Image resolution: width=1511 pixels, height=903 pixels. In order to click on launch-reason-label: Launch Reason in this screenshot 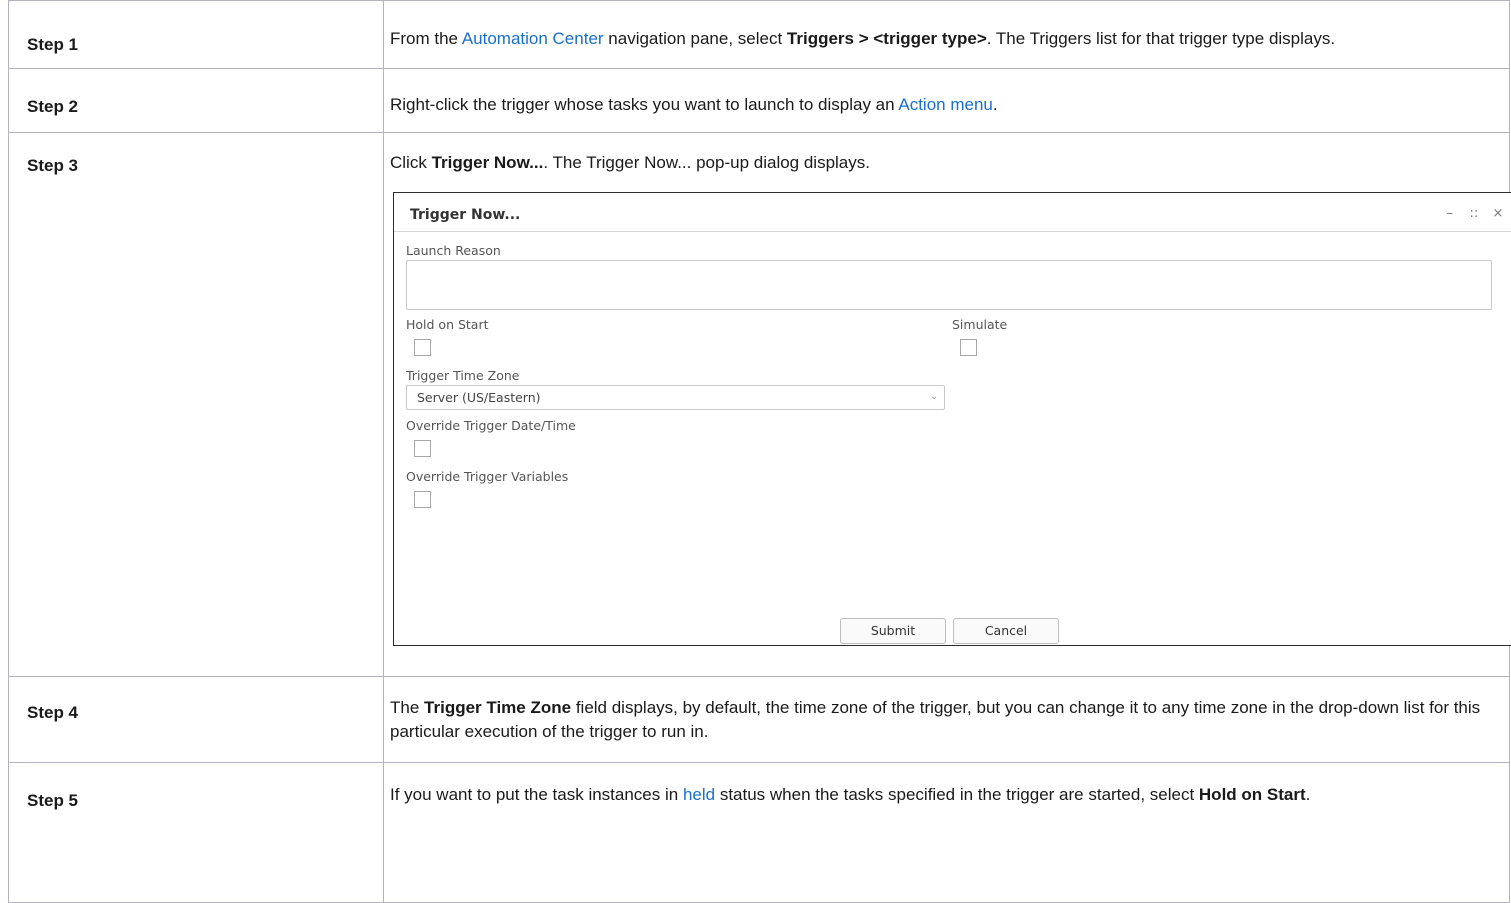, I will do `click(453, 250)`.